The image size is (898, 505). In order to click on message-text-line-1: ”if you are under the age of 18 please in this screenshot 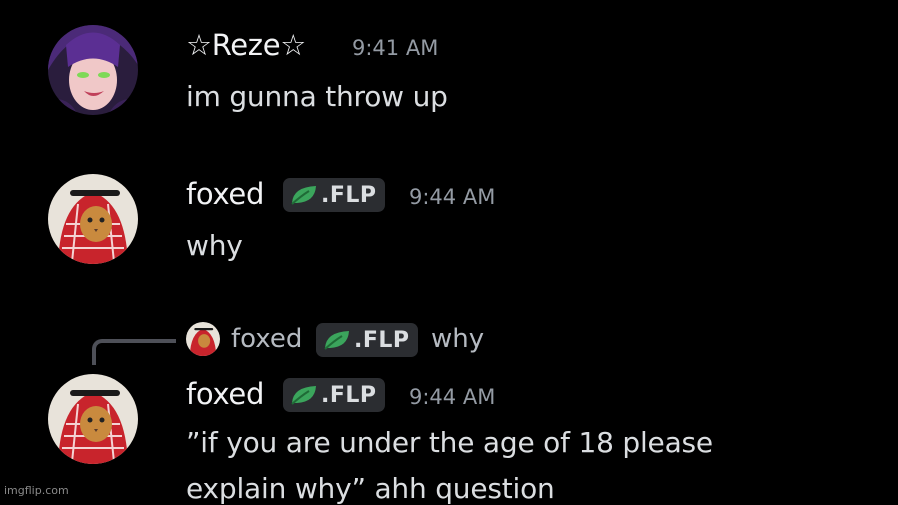, I will do `click(449, 442)`.